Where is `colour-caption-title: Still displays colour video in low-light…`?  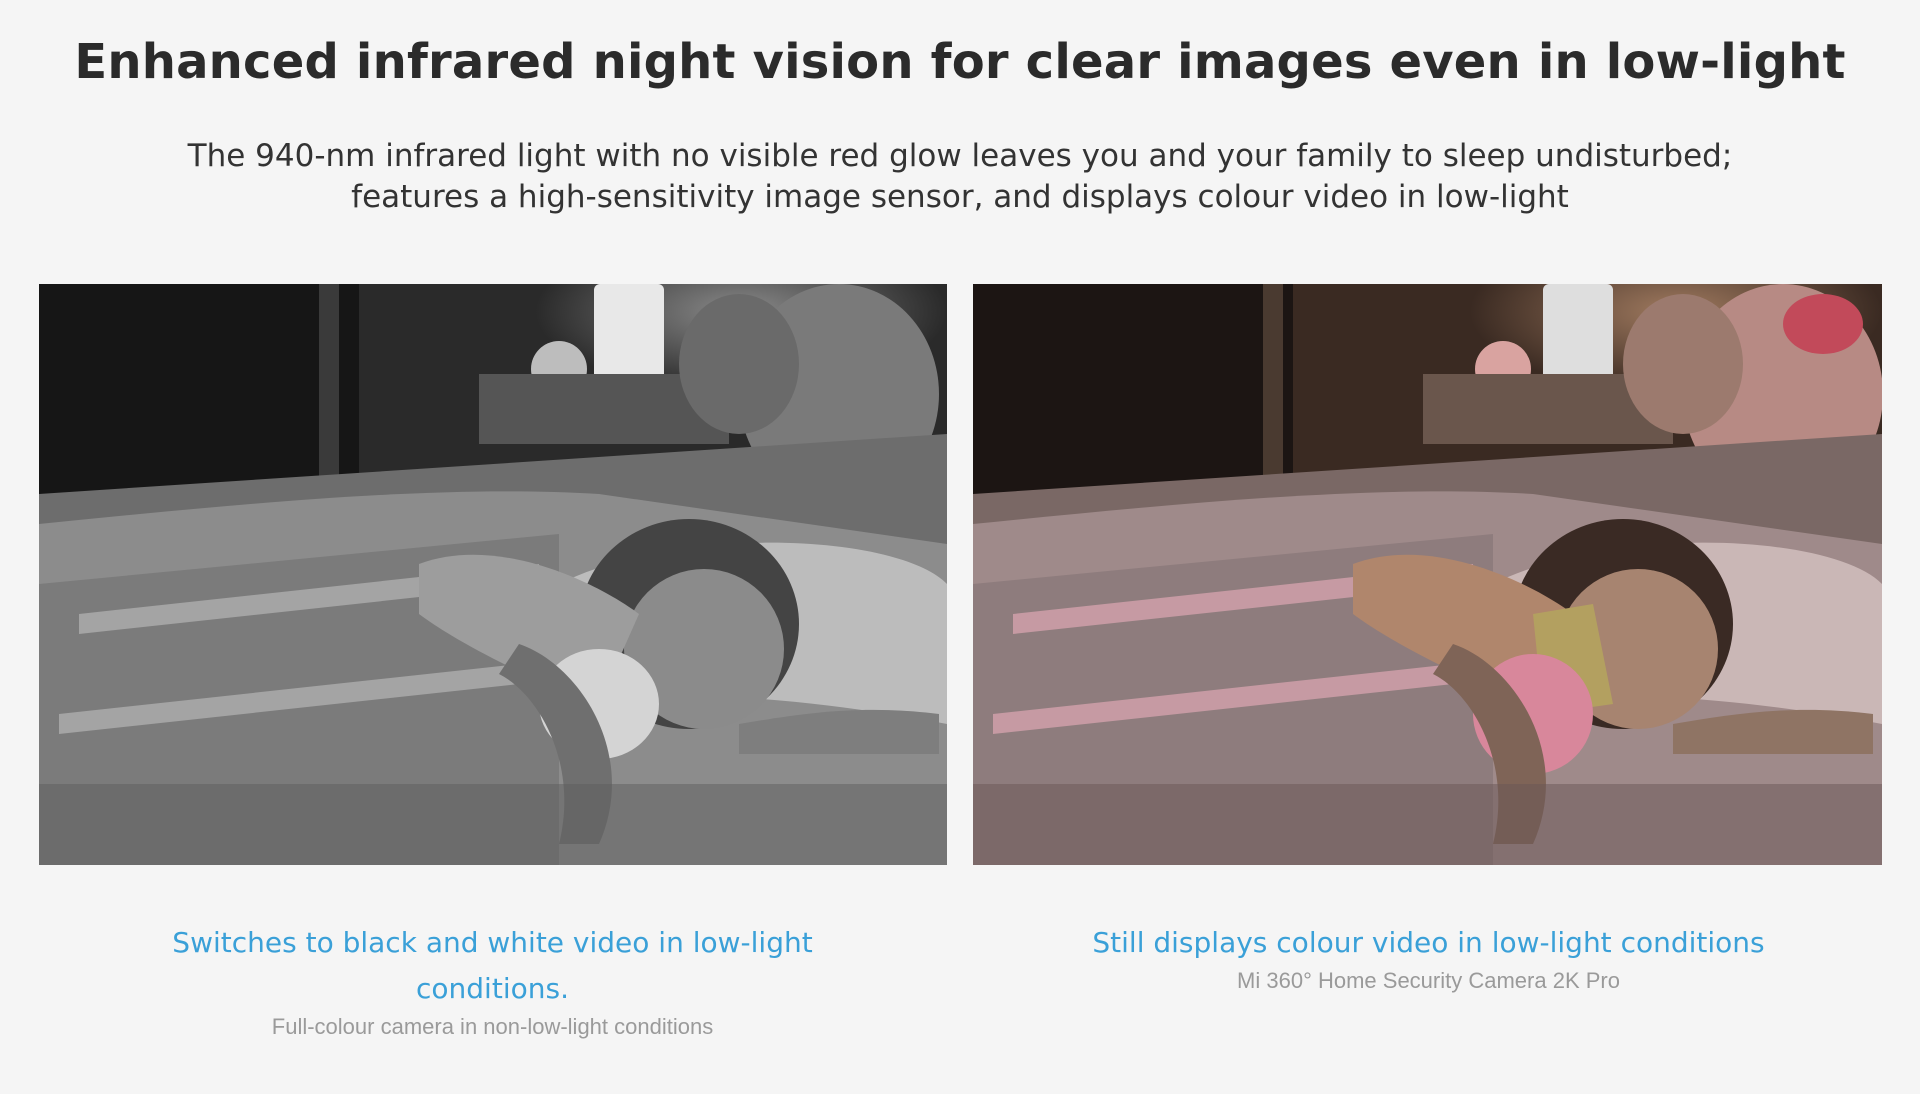
colour-caption-title: Still displays colour video in low-light… is located at coordinates (1428, 942).